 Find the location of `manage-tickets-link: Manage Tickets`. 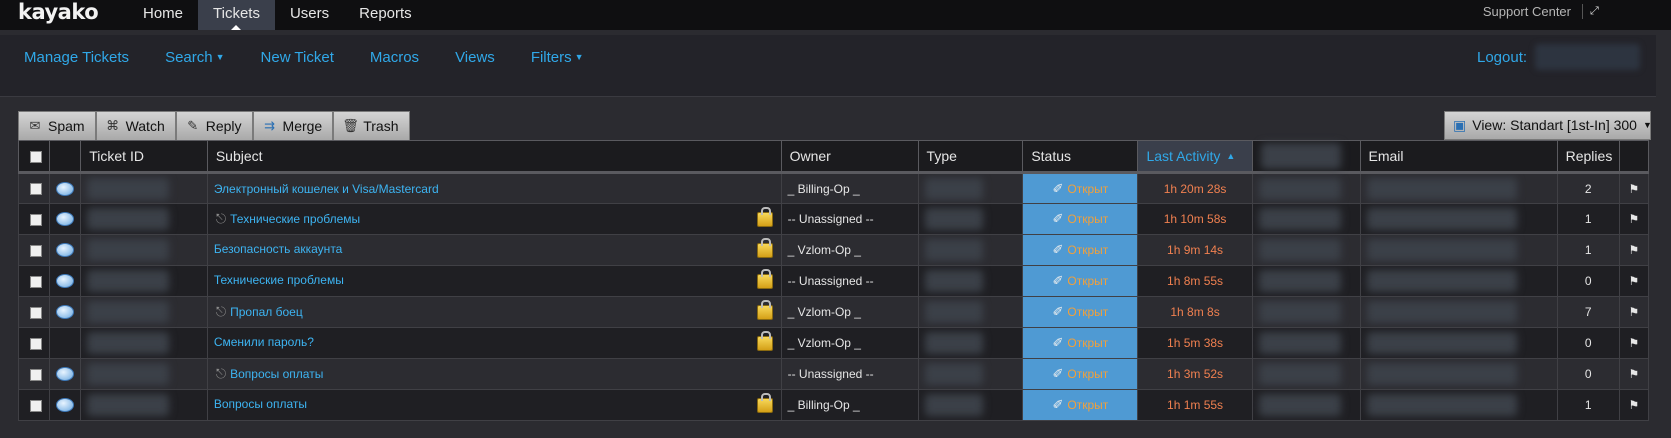

manage-tickets-link: Manage Tickets is located at coordinates (70, 57).